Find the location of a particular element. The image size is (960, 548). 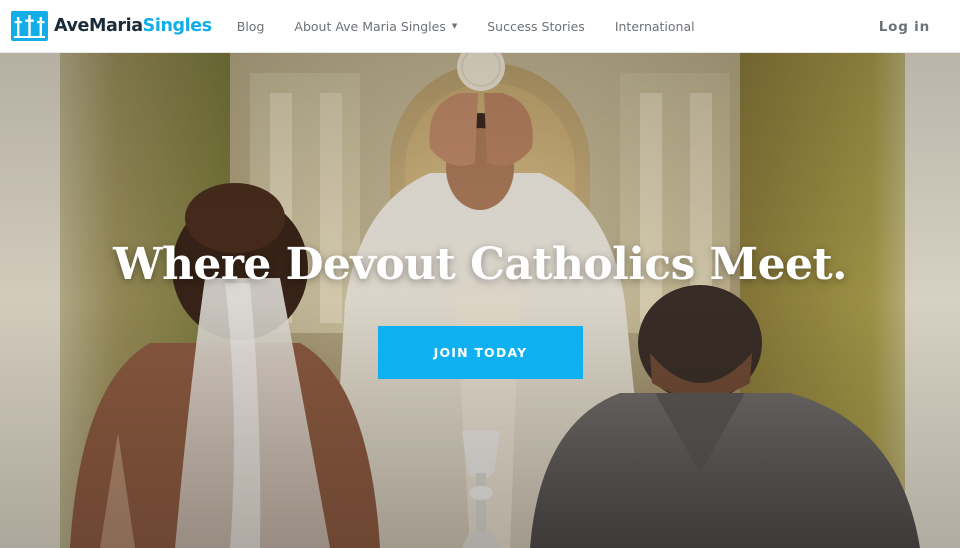

nav-item-blog: Blog is located at coordinates (251, 26).